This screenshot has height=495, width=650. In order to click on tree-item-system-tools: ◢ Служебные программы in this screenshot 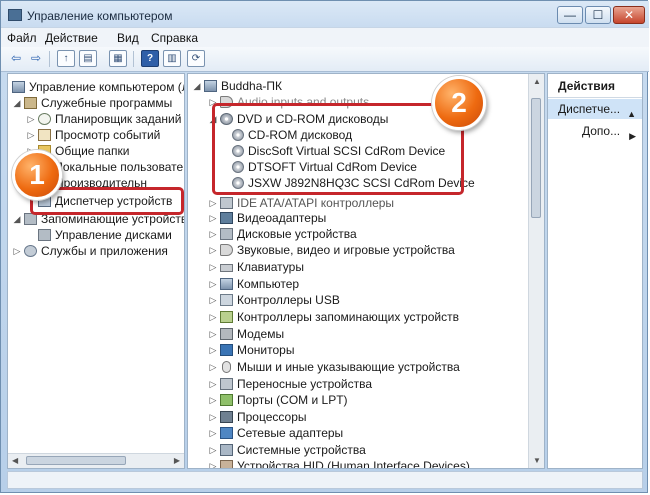, I will do `click(92, 103)`.